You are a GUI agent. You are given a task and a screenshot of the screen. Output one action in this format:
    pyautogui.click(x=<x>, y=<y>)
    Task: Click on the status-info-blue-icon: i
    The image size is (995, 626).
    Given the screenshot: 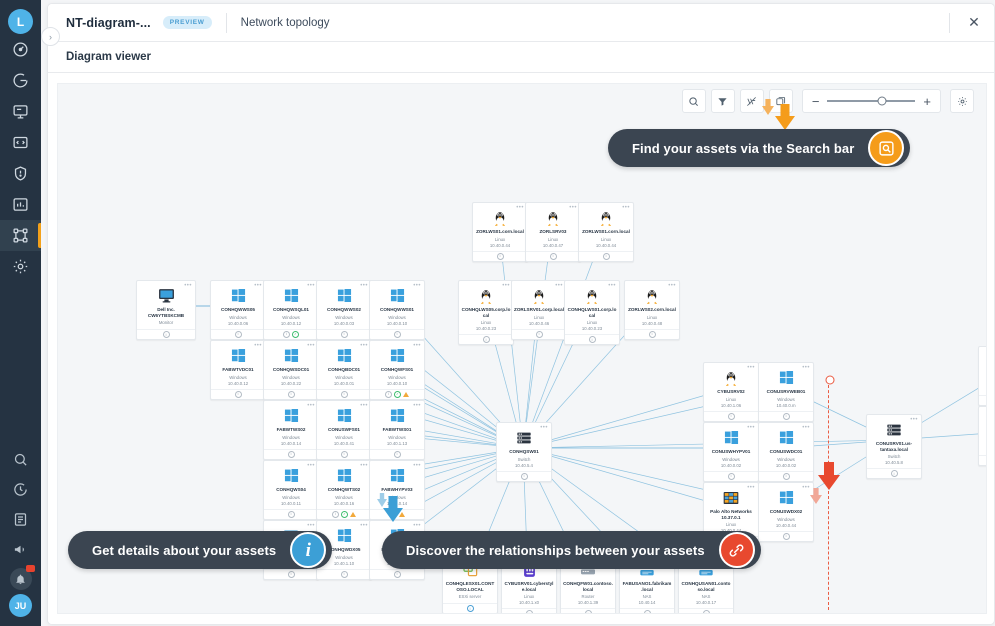 What is the action you would take?
    pyautogui.click(x=470, y=609)
    